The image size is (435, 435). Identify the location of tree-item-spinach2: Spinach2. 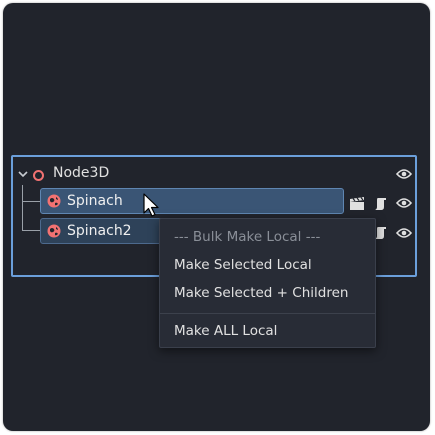
(105, 231).